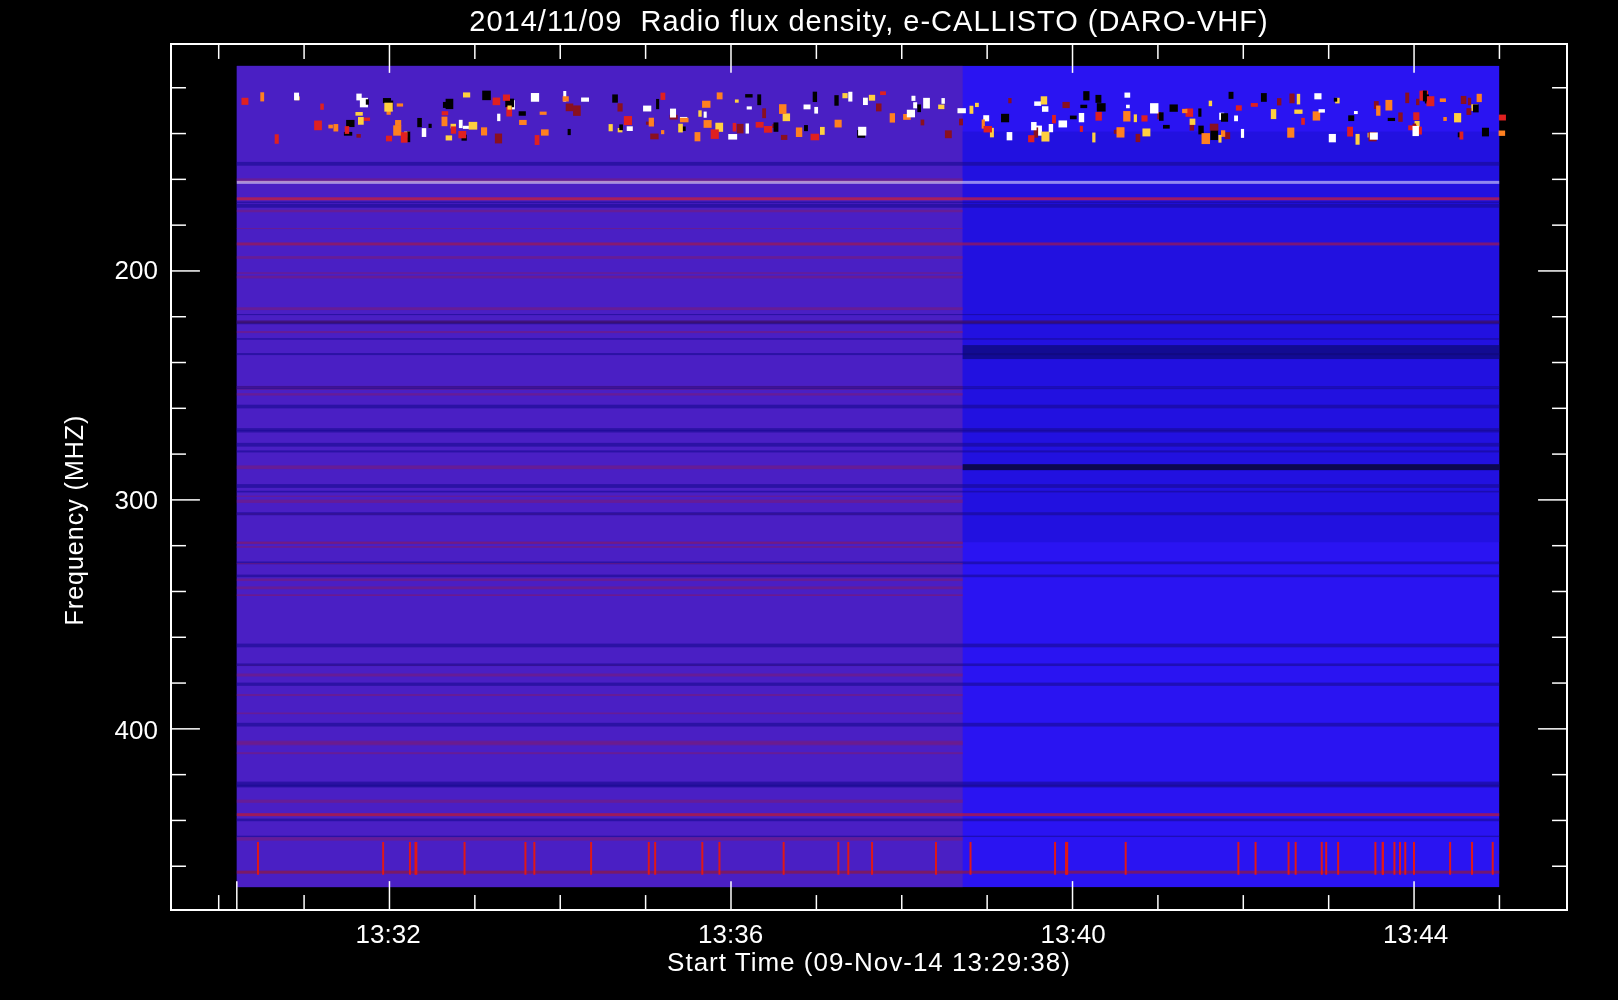 The height and width of the screenshot is (1000, 1618). Describe the element at coordinates (1073, 934) in the screenshot. I see `tick-label: 13:40` at that location.